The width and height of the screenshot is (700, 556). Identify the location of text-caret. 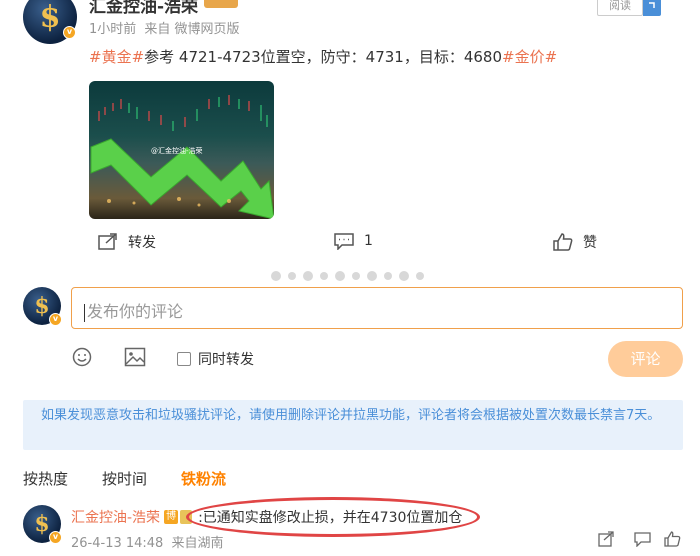
(84, 312).